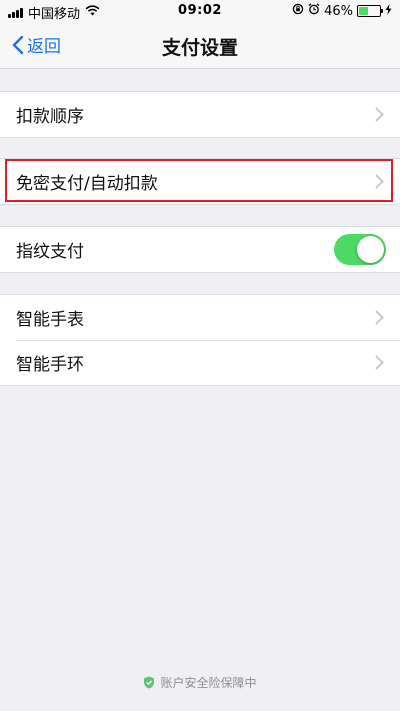 Image resolution: width=400 pixels, height=711 pixels. I want to click on alarm-icon, so click(314, 11).